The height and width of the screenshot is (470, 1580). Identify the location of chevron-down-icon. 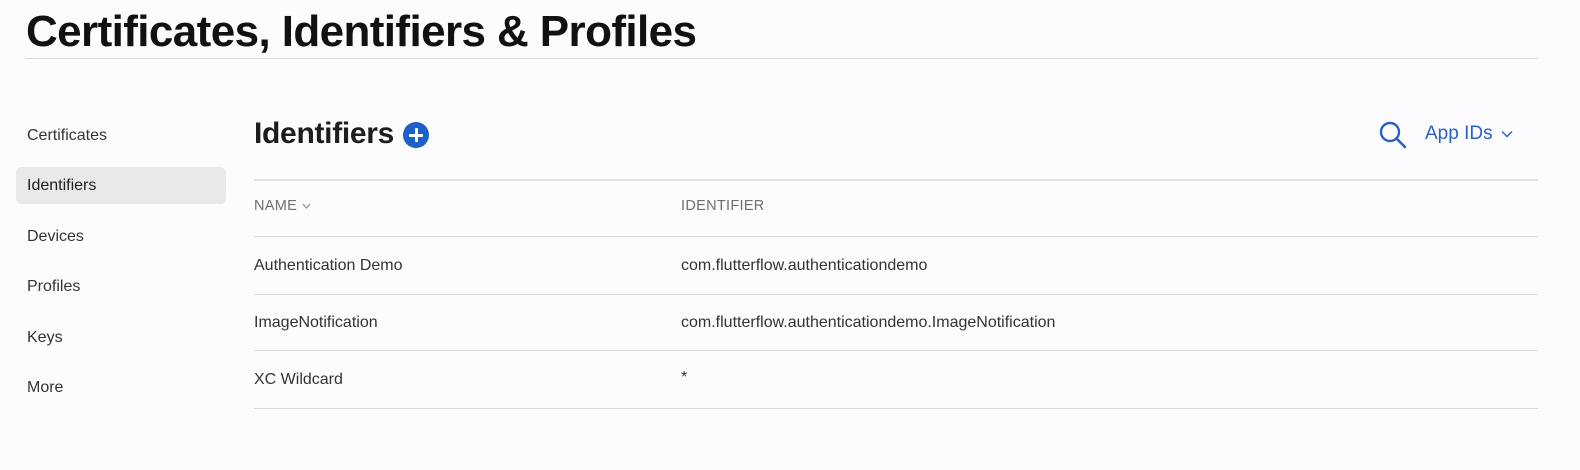
(1507, 134).